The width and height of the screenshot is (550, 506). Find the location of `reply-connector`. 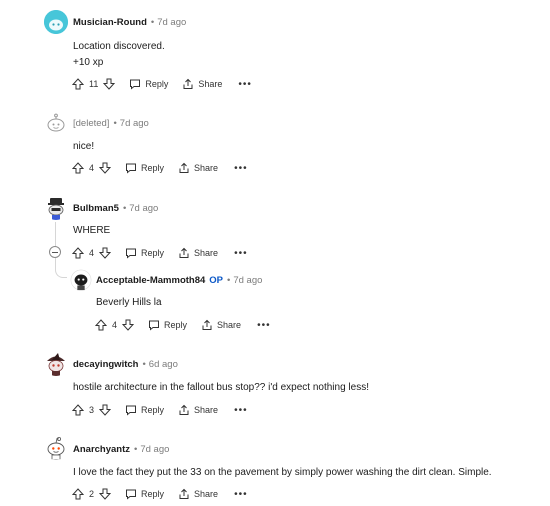

reply-connector is located at coordinates (61, 270).